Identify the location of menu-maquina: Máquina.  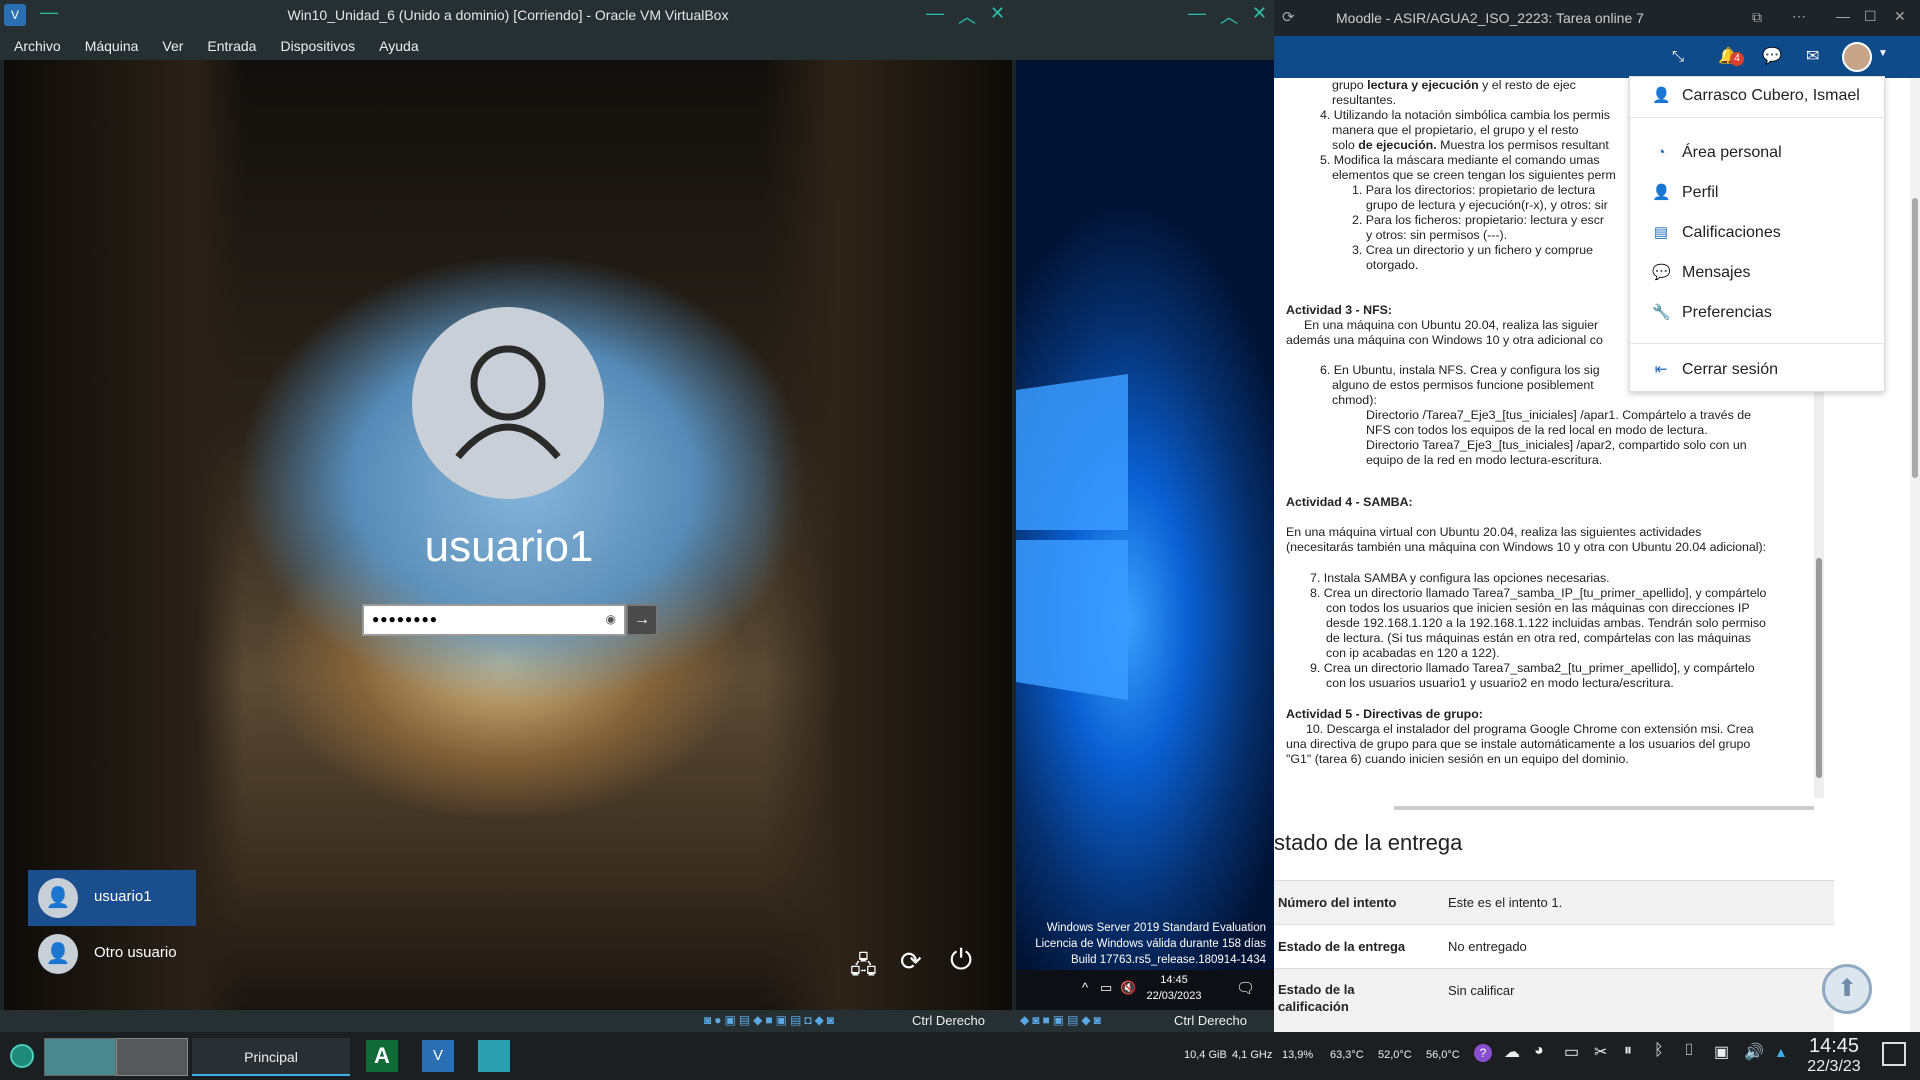
(110, 42).